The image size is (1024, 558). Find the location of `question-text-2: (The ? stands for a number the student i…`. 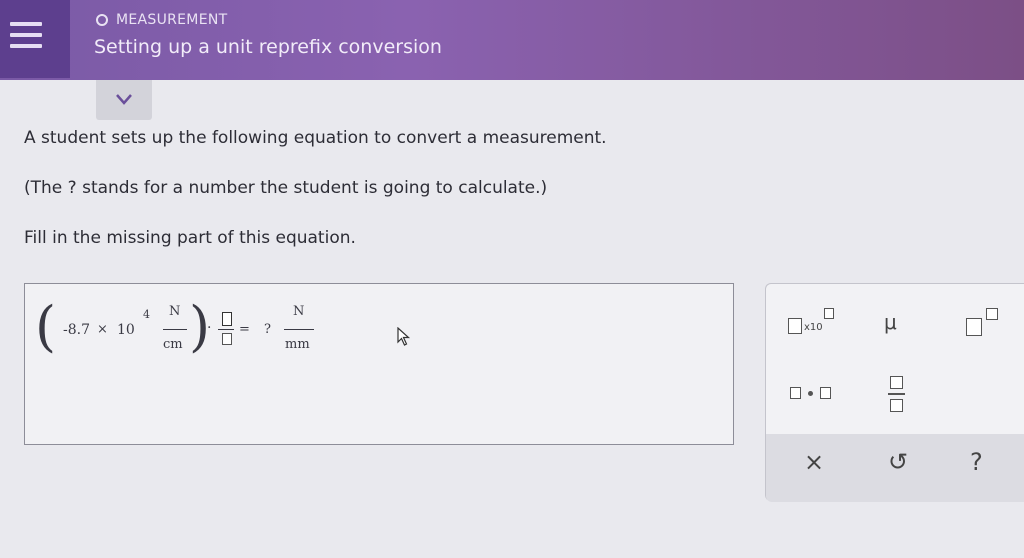

question-text-2: (The ? stands for a number the student i… is located at coordinates (286, 188).